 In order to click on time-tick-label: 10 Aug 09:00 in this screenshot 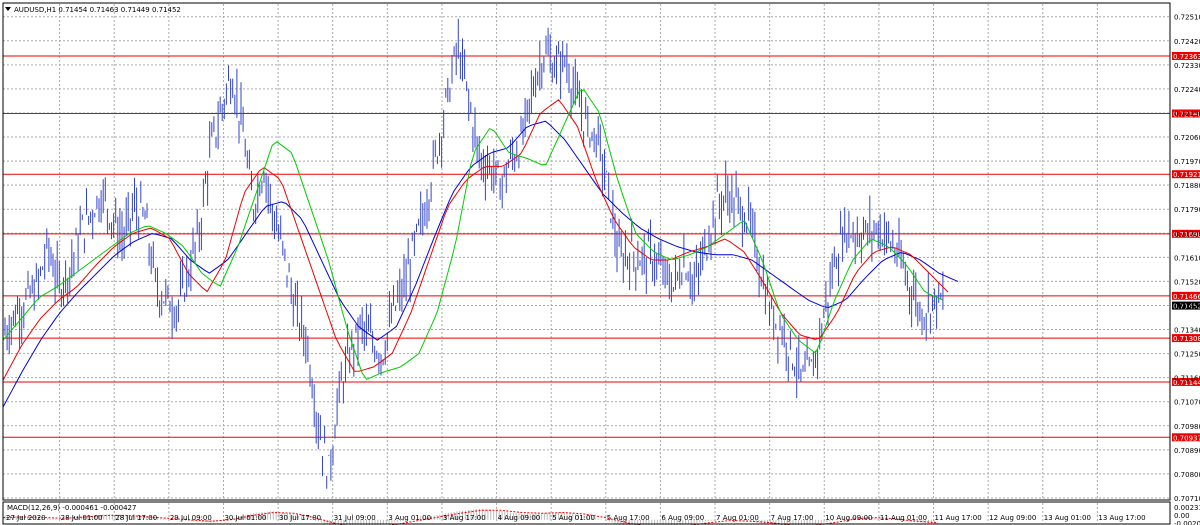, I will do `click(848, 518)`.